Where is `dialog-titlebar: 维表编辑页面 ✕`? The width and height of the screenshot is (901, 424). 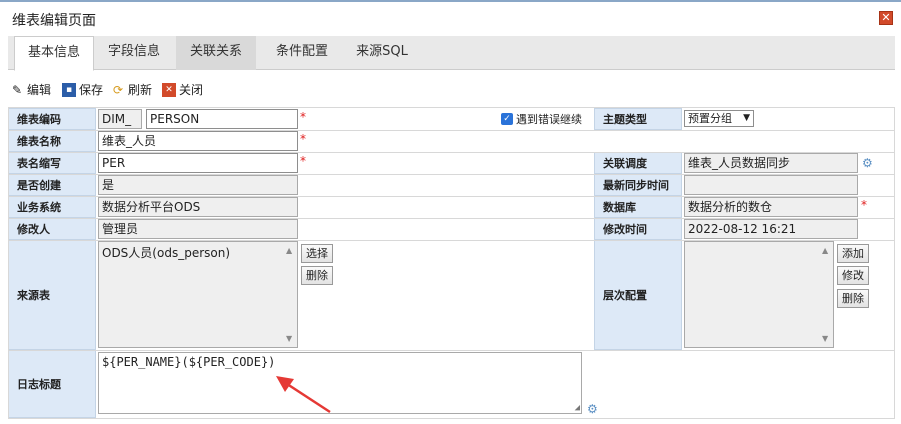 dialog-titlebar: 维表编辑页面 ✕ is located at coordinates (450, 17).